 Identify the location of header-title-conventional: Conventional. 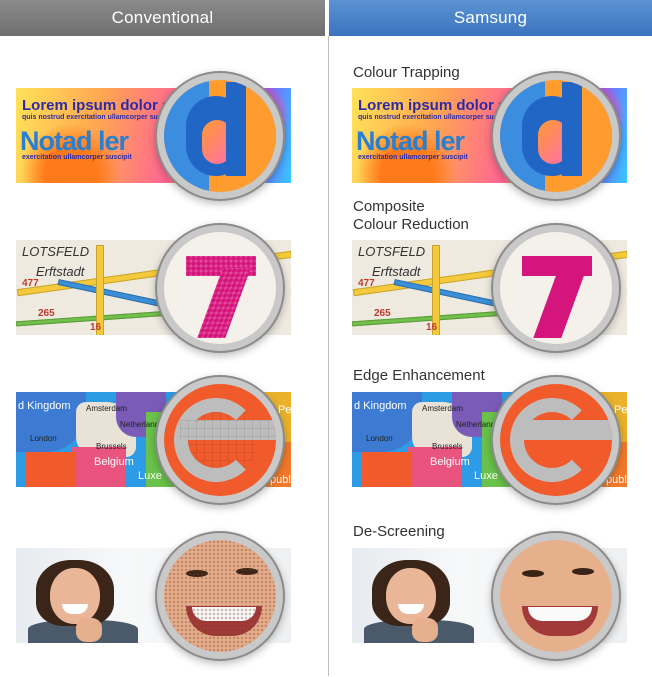
(162, 17).